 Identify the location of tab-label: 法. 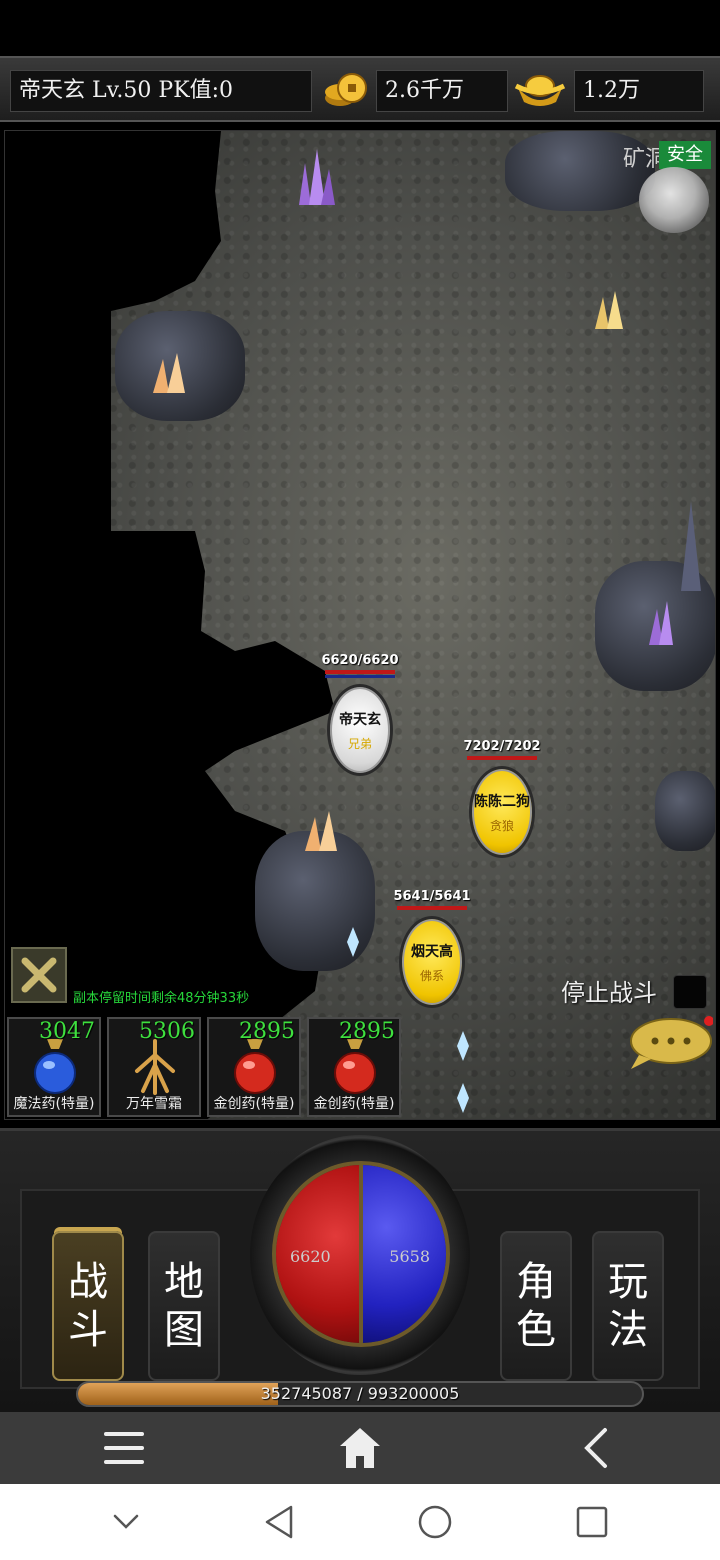
(628, 1330).